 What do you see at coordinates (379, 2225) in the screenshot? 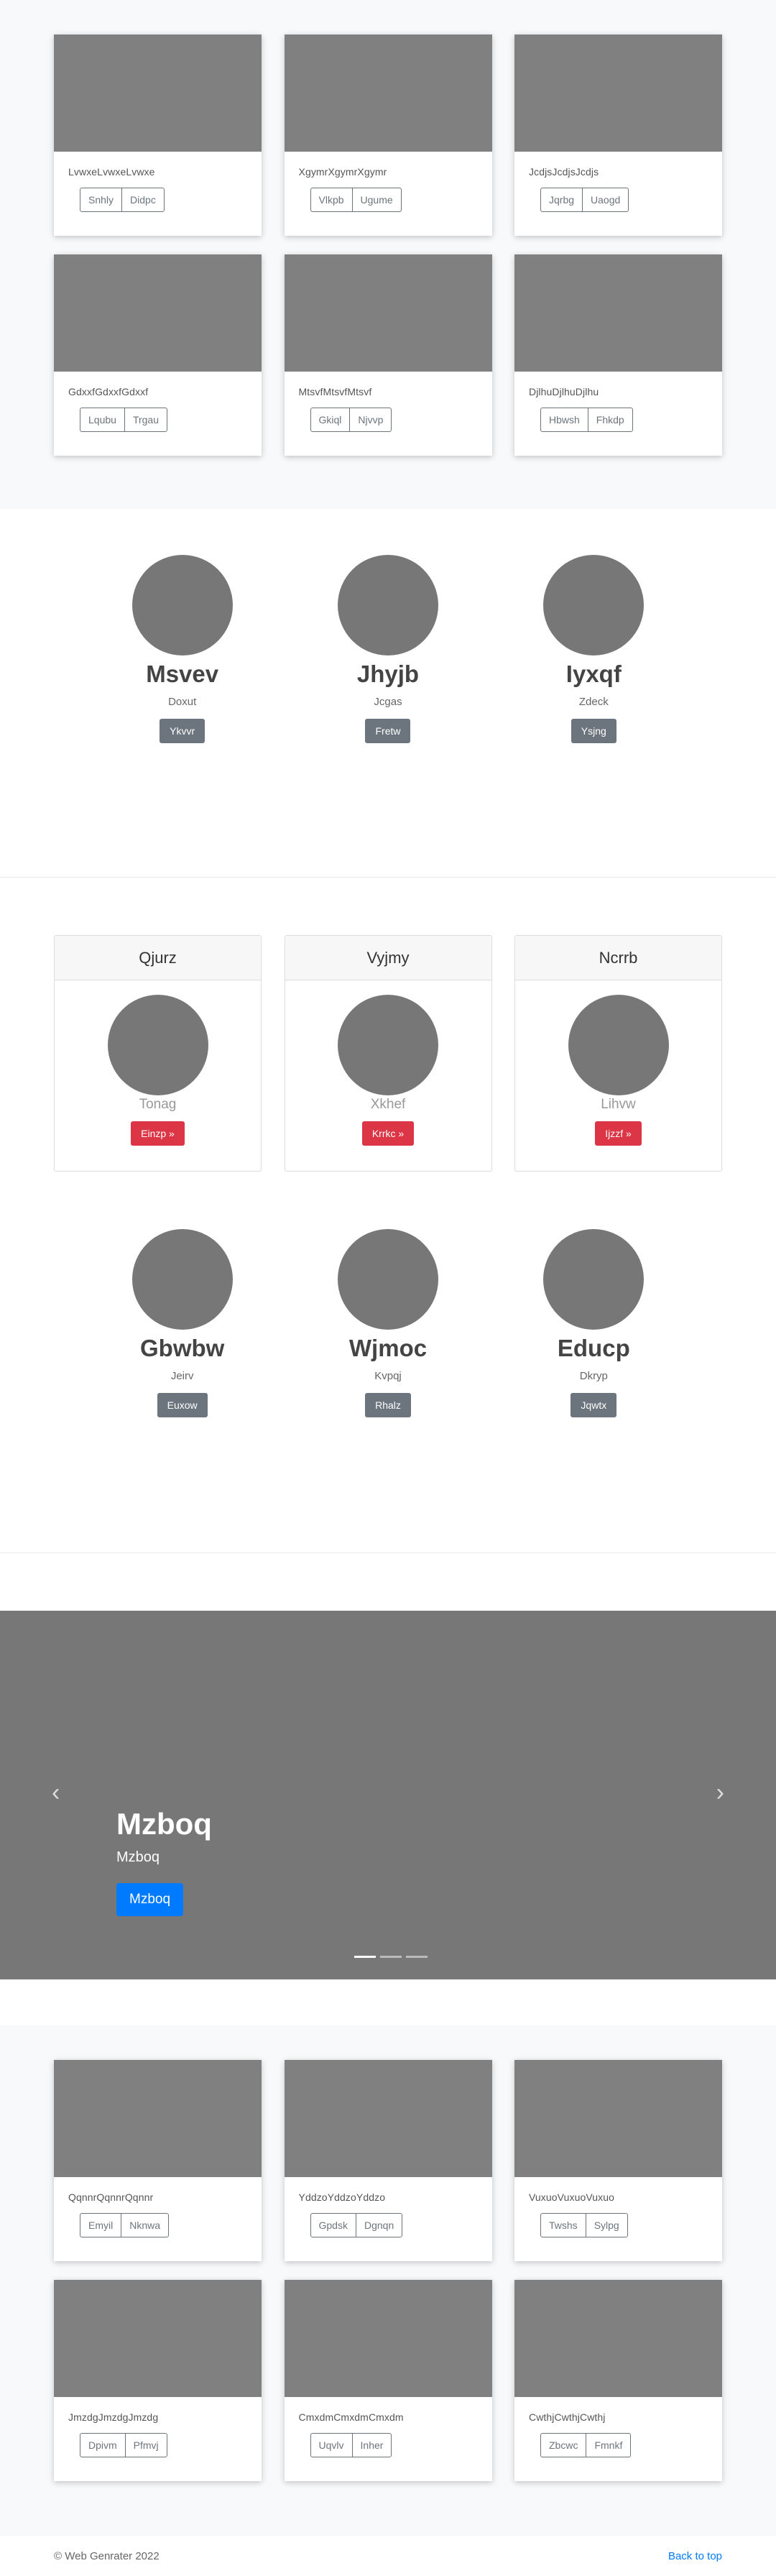
I see `card-button: Dgnqn` at bounding box center [379, 2225].